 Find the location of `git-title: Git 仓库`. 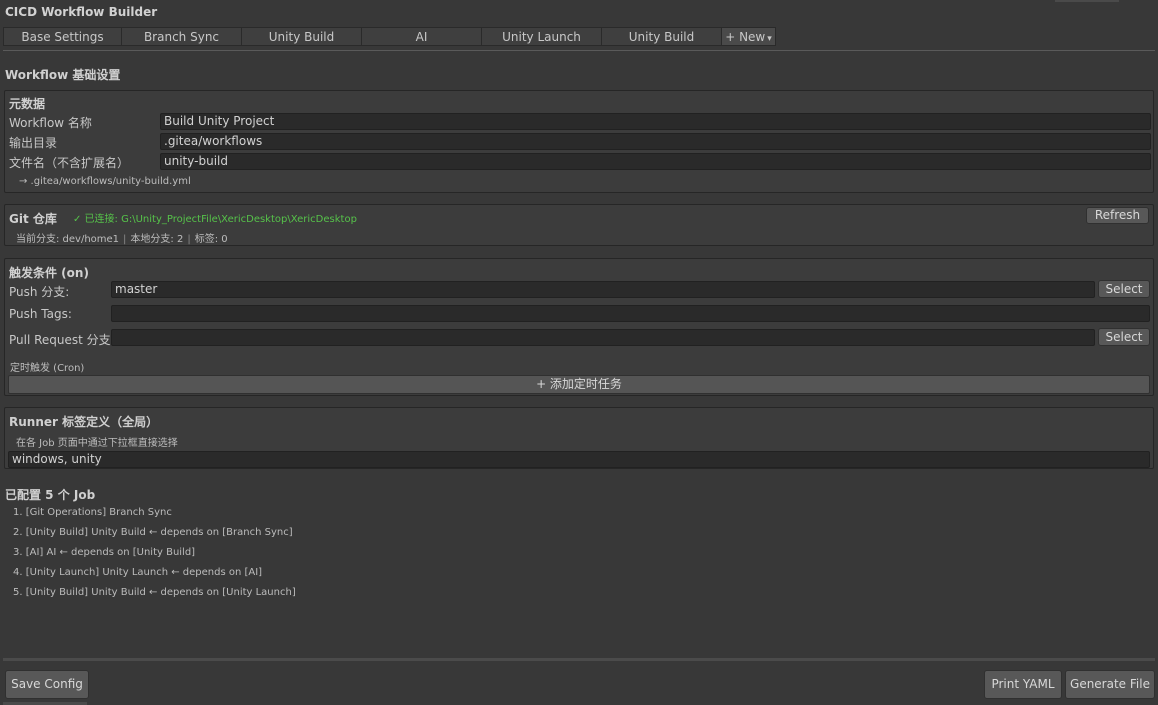

git-title: Git 仓库 is located at coordinates (33, 219).